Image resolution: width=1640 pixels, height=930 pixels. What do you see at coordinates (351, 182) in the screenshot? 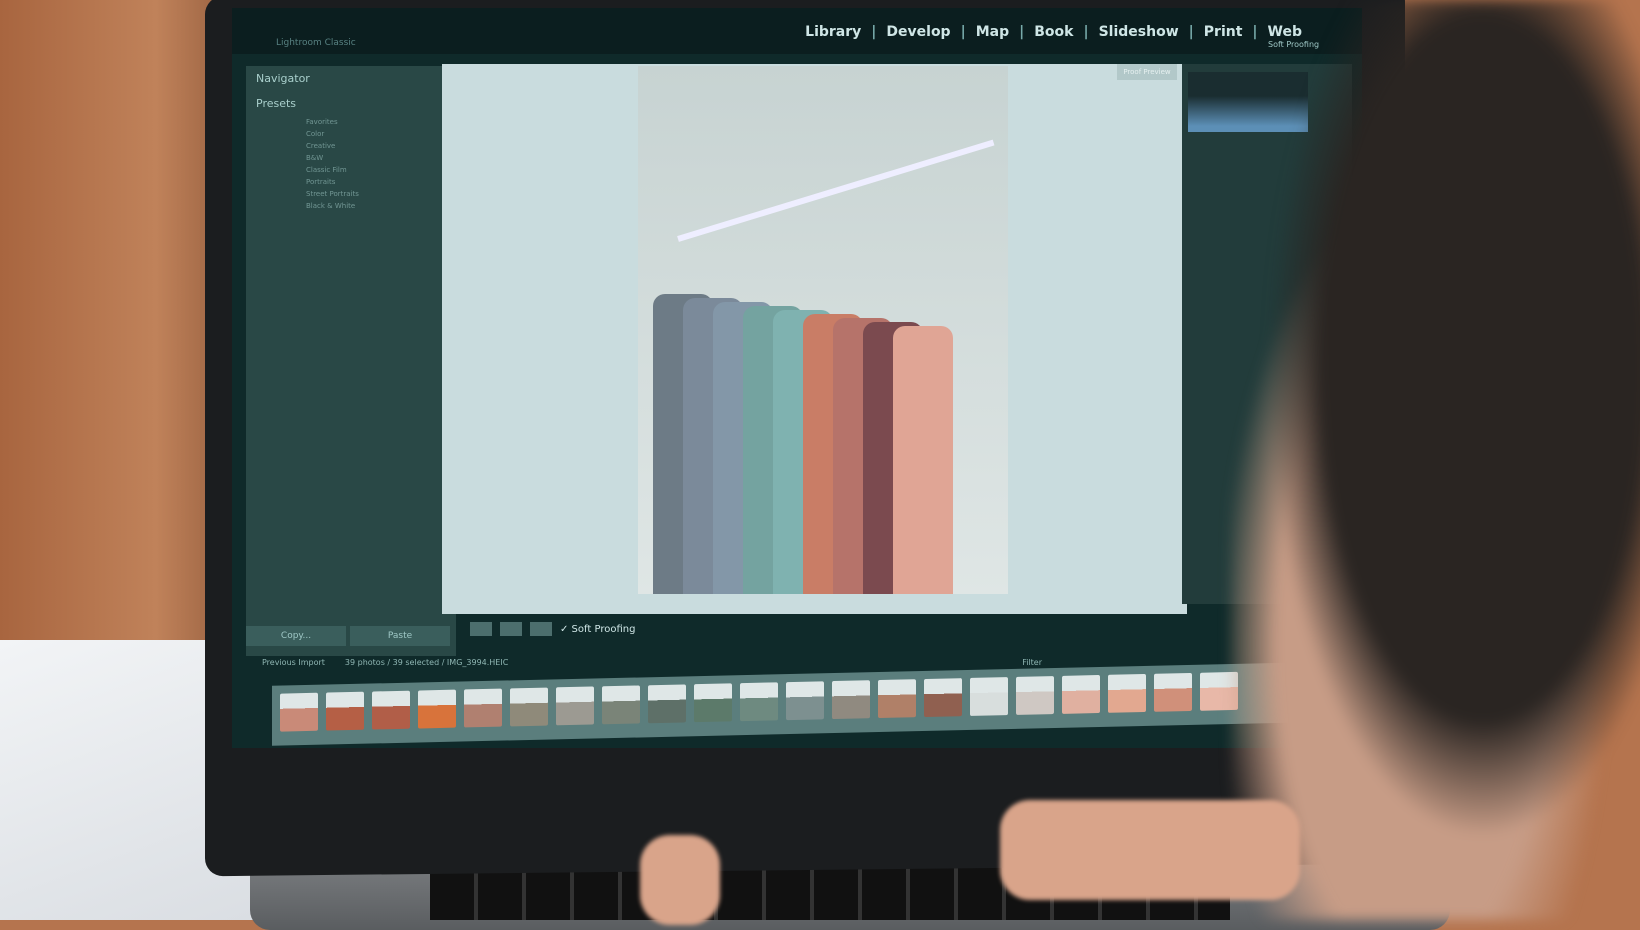
I see `preset-item: Portraits` at bounding box center [351, 182].